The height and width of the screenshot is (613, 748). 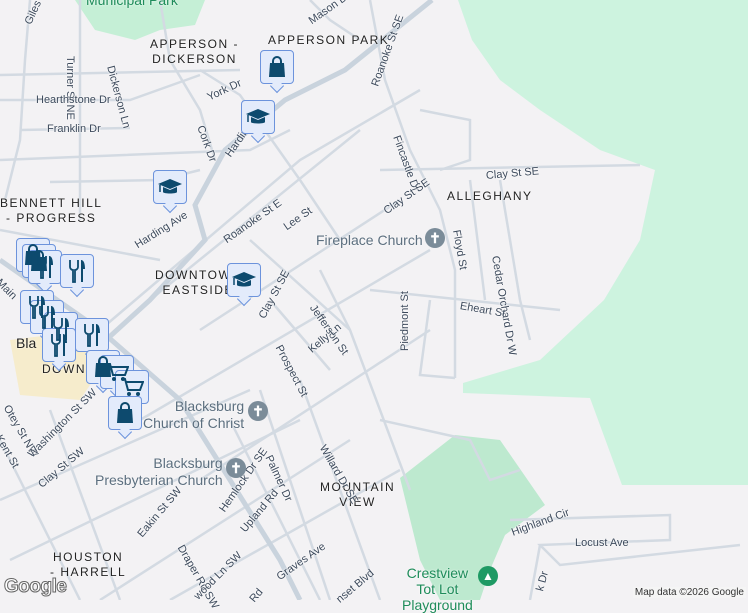 What do you see at coordinates (689, 592) in the screenshot?
I see `map-attribution: Map data ©2026 Google` at bounding box center [689, 592].